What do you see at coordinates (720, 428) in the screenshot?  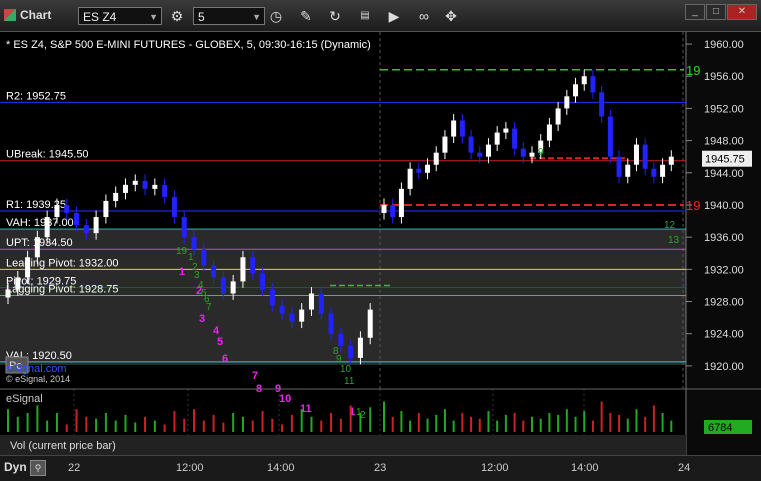 I see `volume-value: 6784` at bounding box center [720, 428].